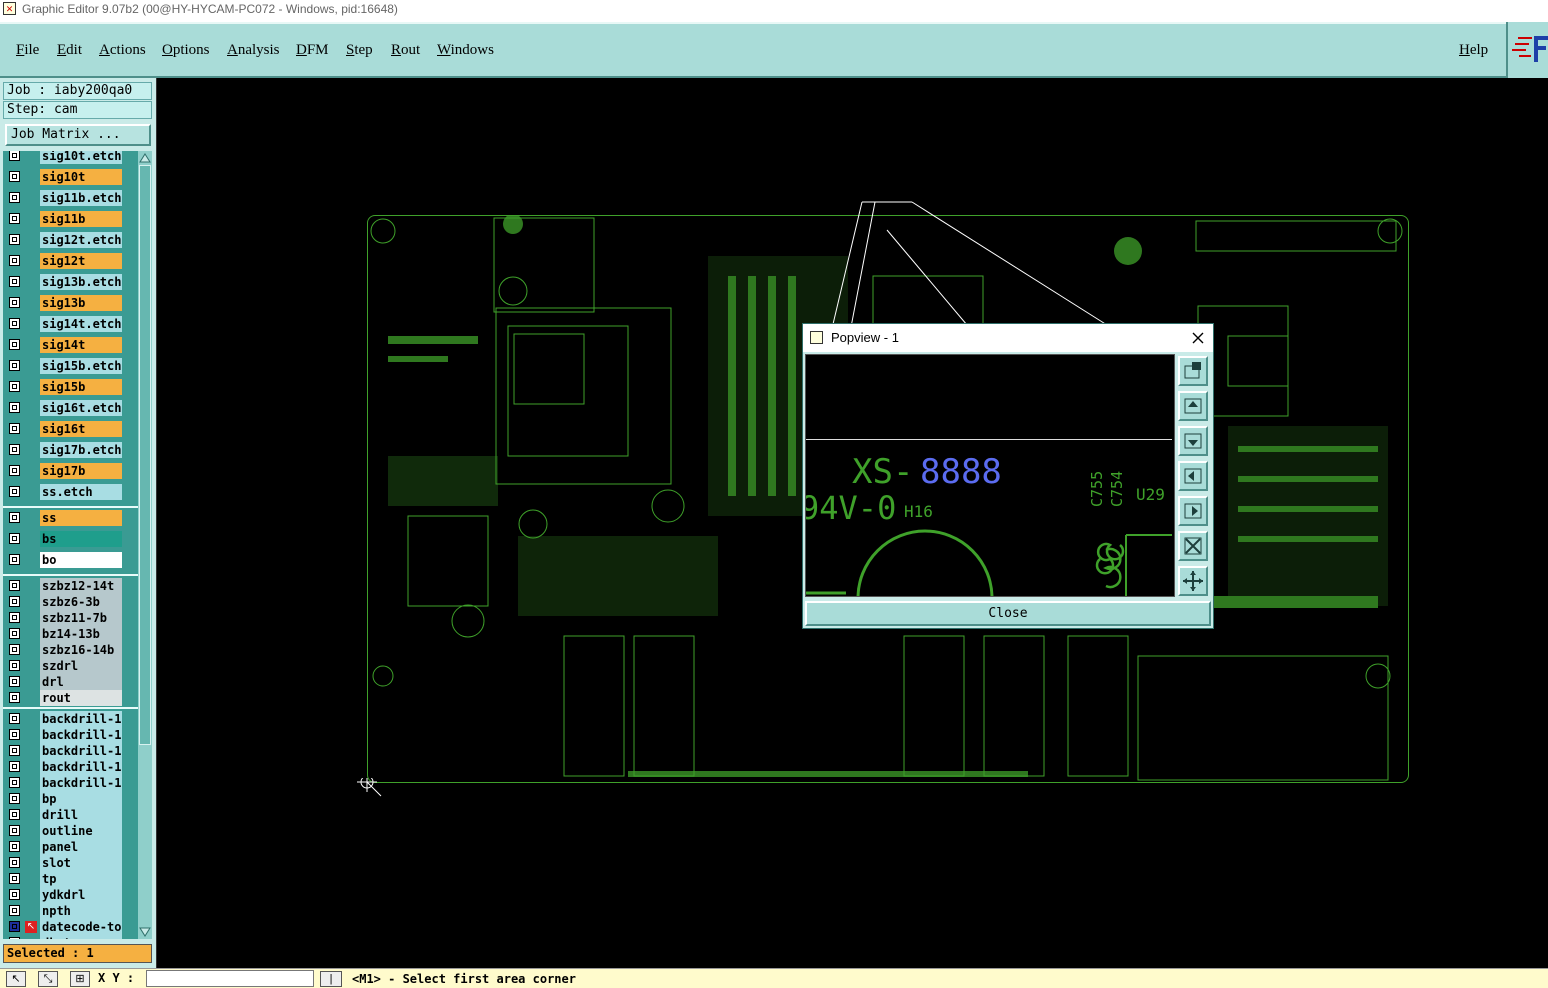  What do you see at coordinates (1008, 613) in the screenshot?
I see `popview-close-button: Close` at bounding box center [1008, 613].